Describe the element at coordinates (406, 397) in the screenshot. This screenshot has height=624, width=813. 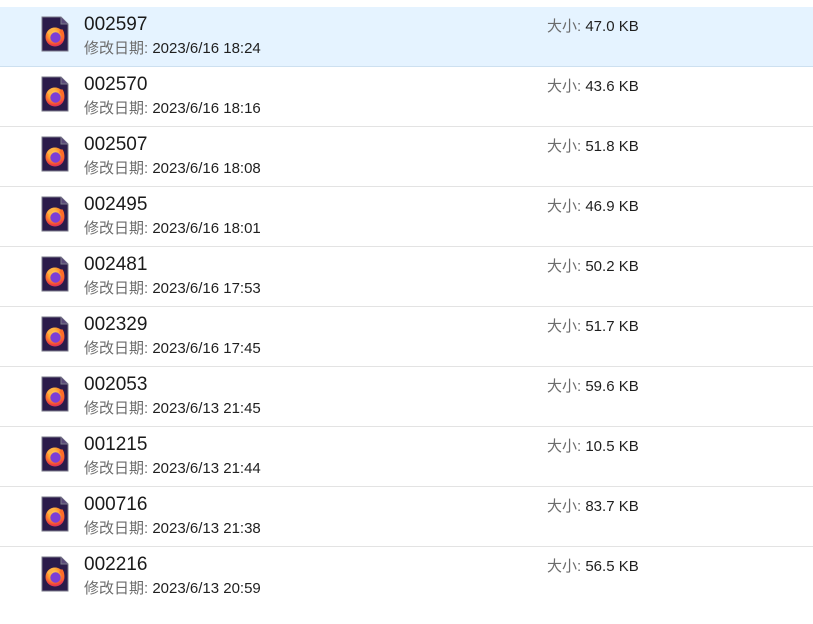
I see `file-row: 002053 修改日期: 2023/6/13 21:45 大小: 59.6 KB` at that location.